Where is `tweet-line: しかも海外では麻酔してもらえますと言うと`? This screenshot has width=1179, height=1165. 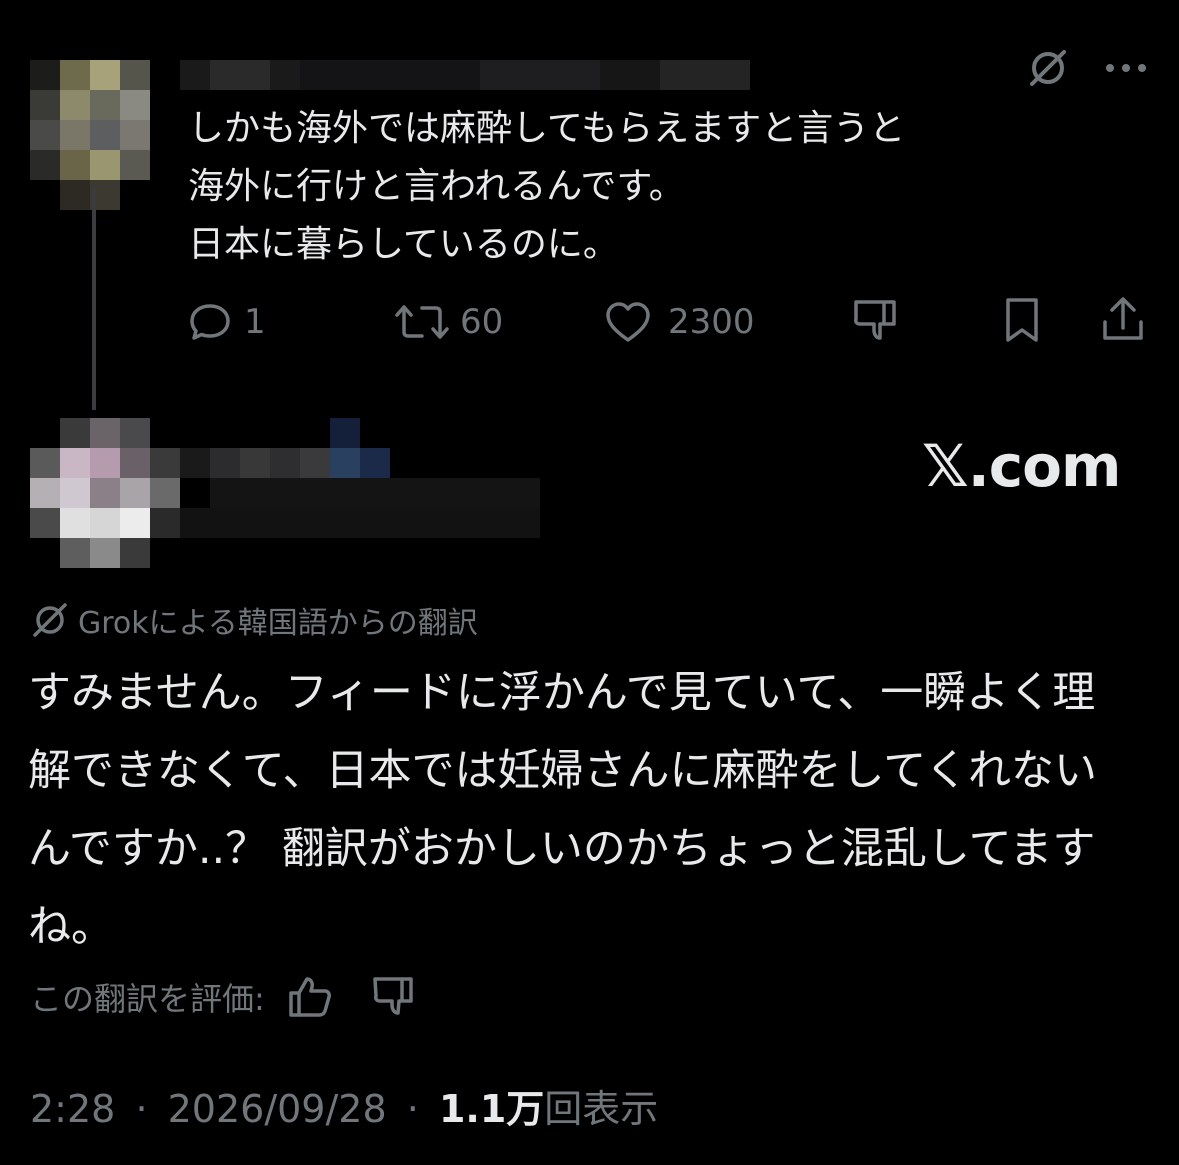
tweet-line: しかも海外では麻酔してもらえますと言うと is located at coordinates (547, 128).